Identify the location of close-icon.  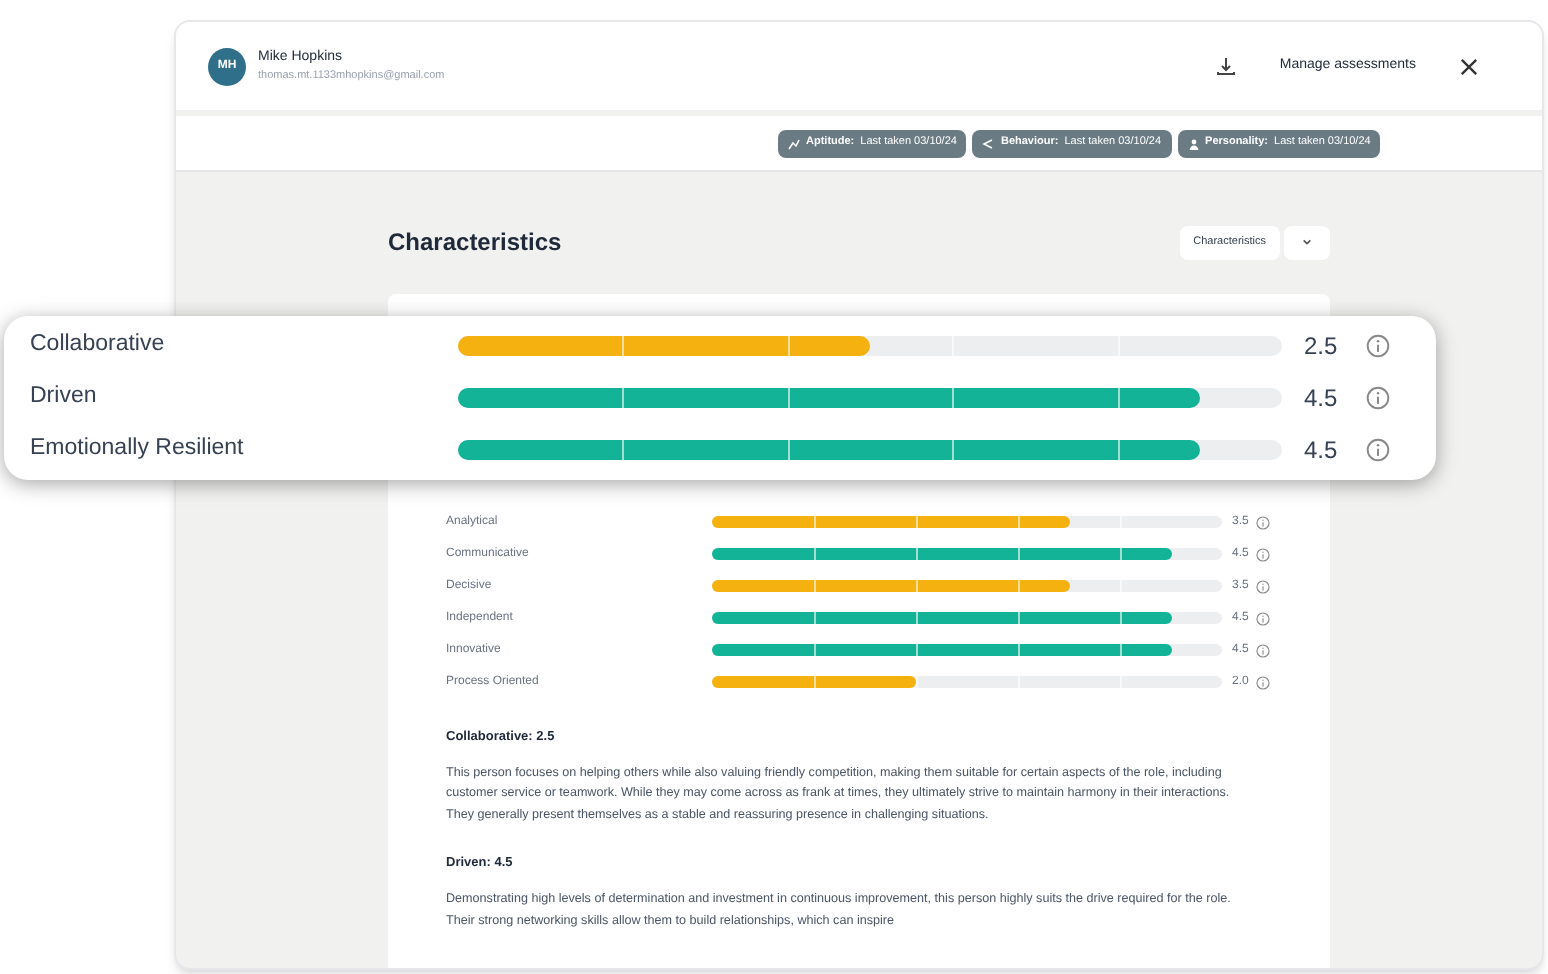
(1469, 66).